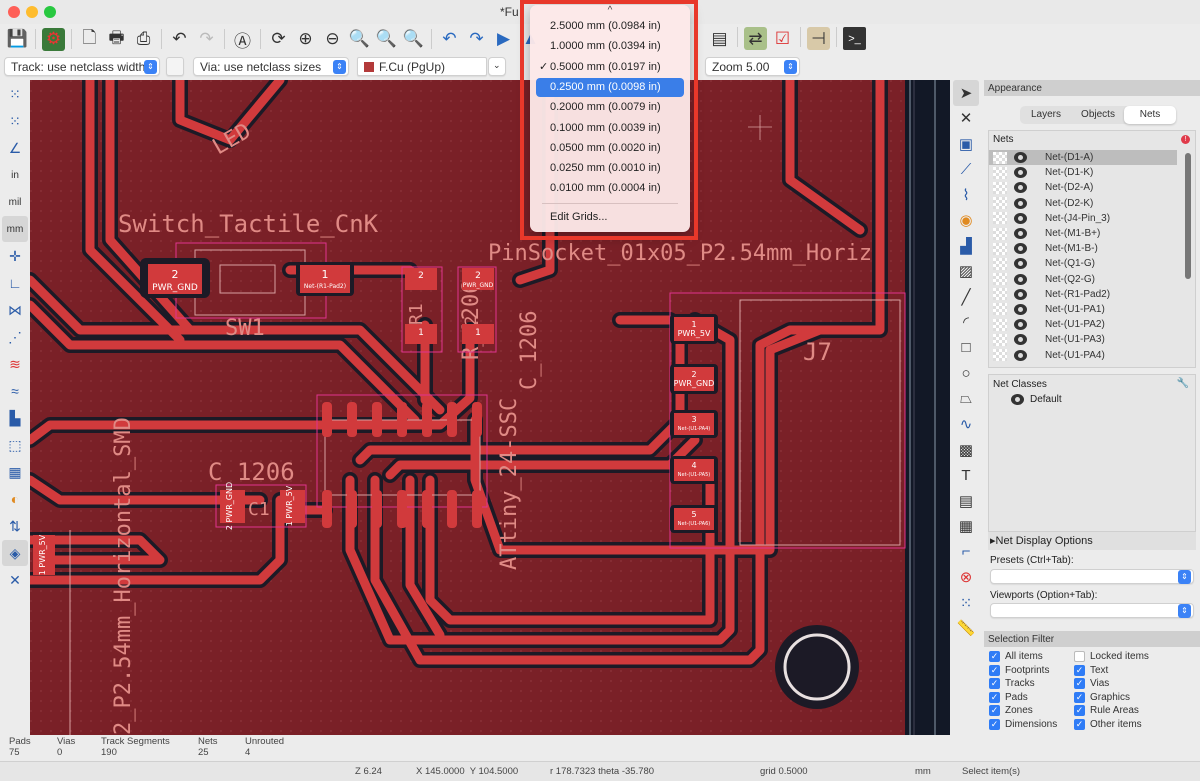  Describe the element at coordinates (449, 39) in the screenshot. I see `rotate-ccw-icon: ↶` at that location.